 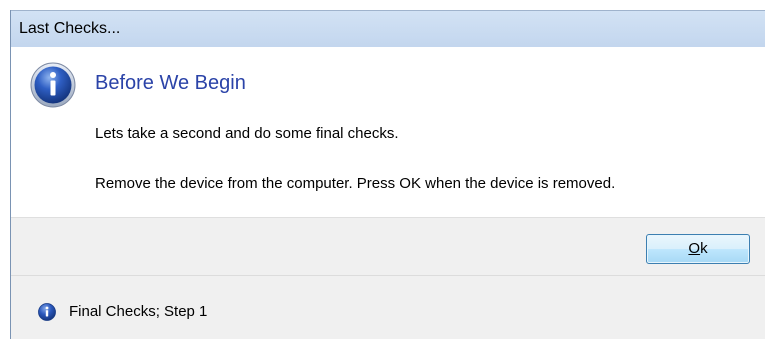 What do you see at coordinates (704, 248) in the screenshot?
I see `ok-label-rest: k` at bounding box center [704, 248].